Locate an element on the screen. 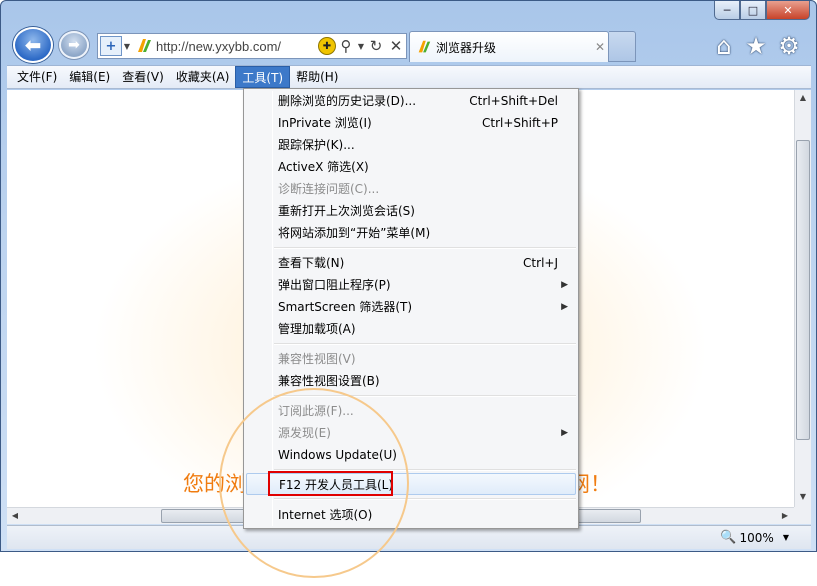 The width and height of the screenshot is (817, 586). stop-icon: ✕ is located at coordinates (396, 46).